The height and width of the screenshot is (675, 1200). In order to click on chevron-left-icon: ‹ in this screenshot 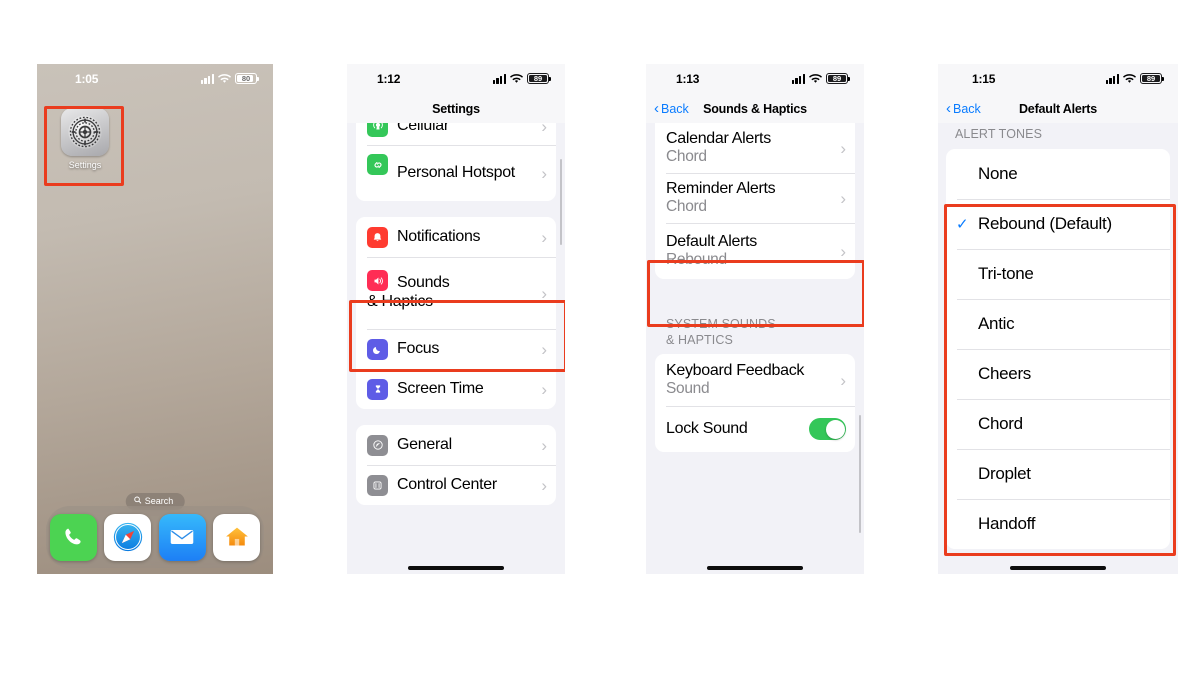, I will do `click(948, 108)`.